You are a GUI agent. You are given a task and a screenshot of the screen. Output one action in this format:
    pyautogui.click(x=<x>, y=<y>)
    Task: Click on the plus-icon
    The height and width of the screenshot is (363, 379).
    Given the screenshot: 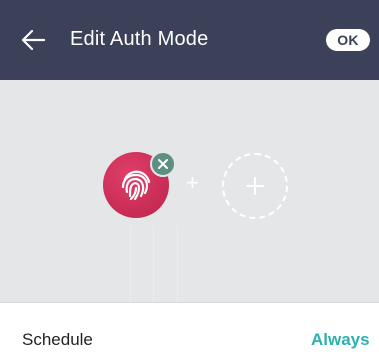 What is the action you would take?
    pyautogui.click(x=255, y=186)
    